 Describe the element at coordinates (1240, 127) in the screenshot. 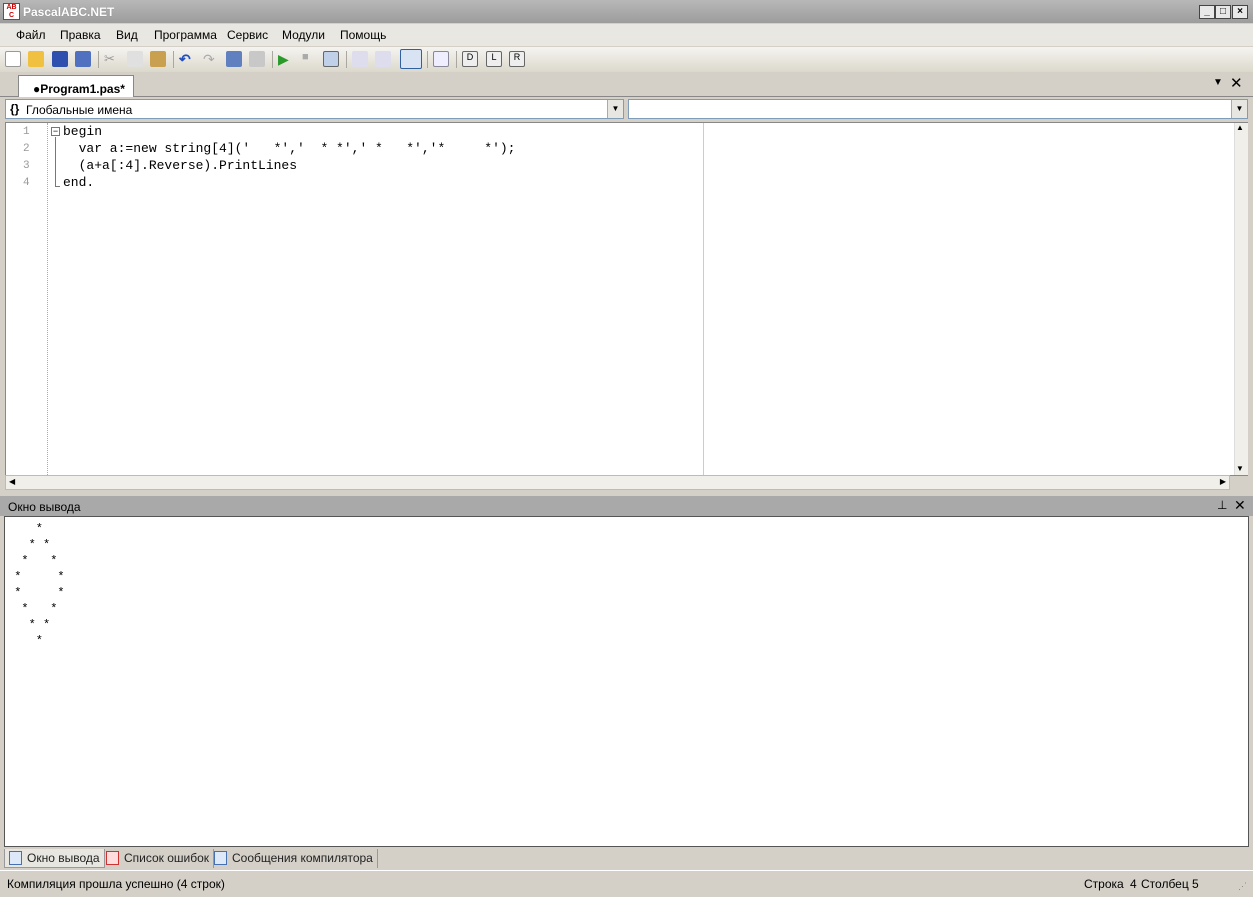

I see `scroll-up-icon: ▲` at that location.